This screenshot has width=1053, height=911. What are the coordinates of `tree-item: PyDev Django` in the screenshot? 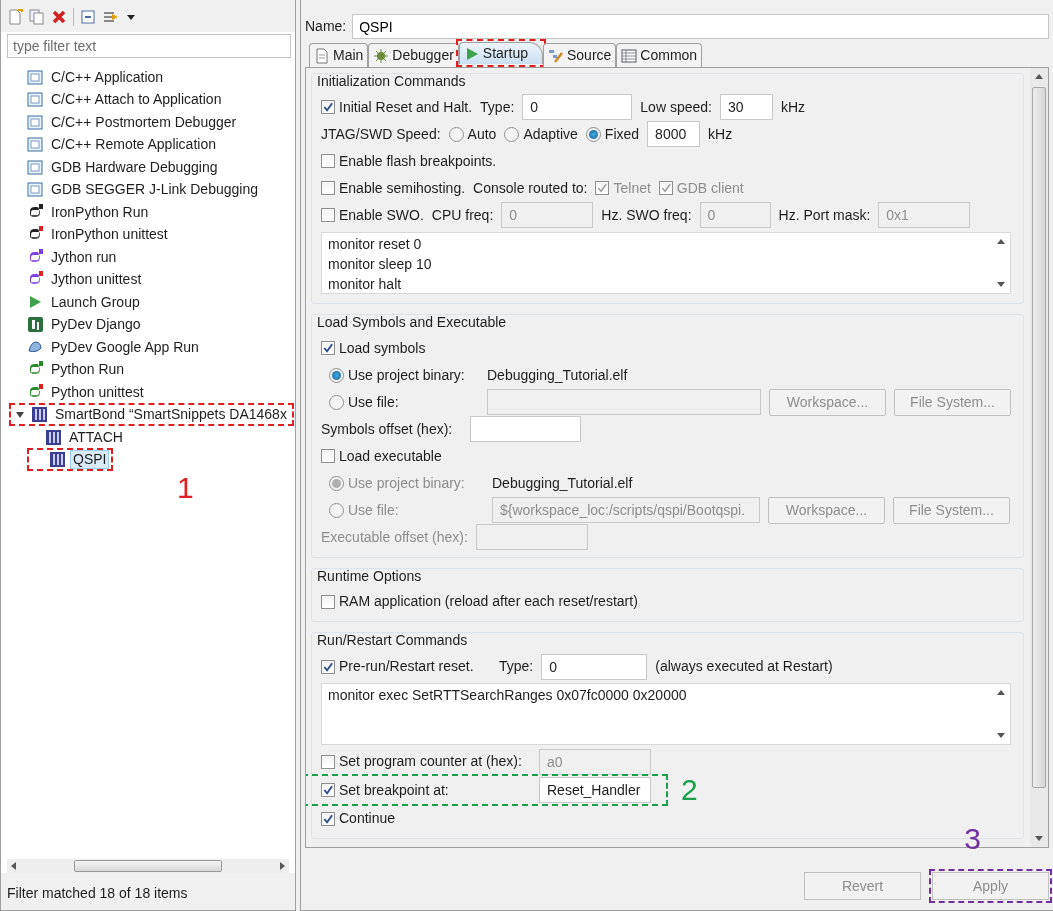 It's located at (96, 325).